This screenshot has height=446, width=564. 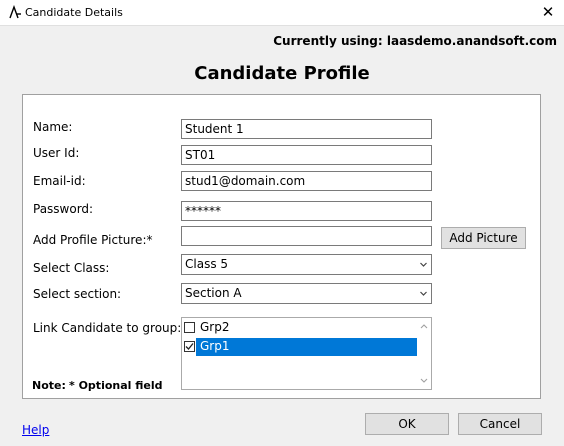 I want to click on note-text: * Optional field, so click(x=116, y=385).